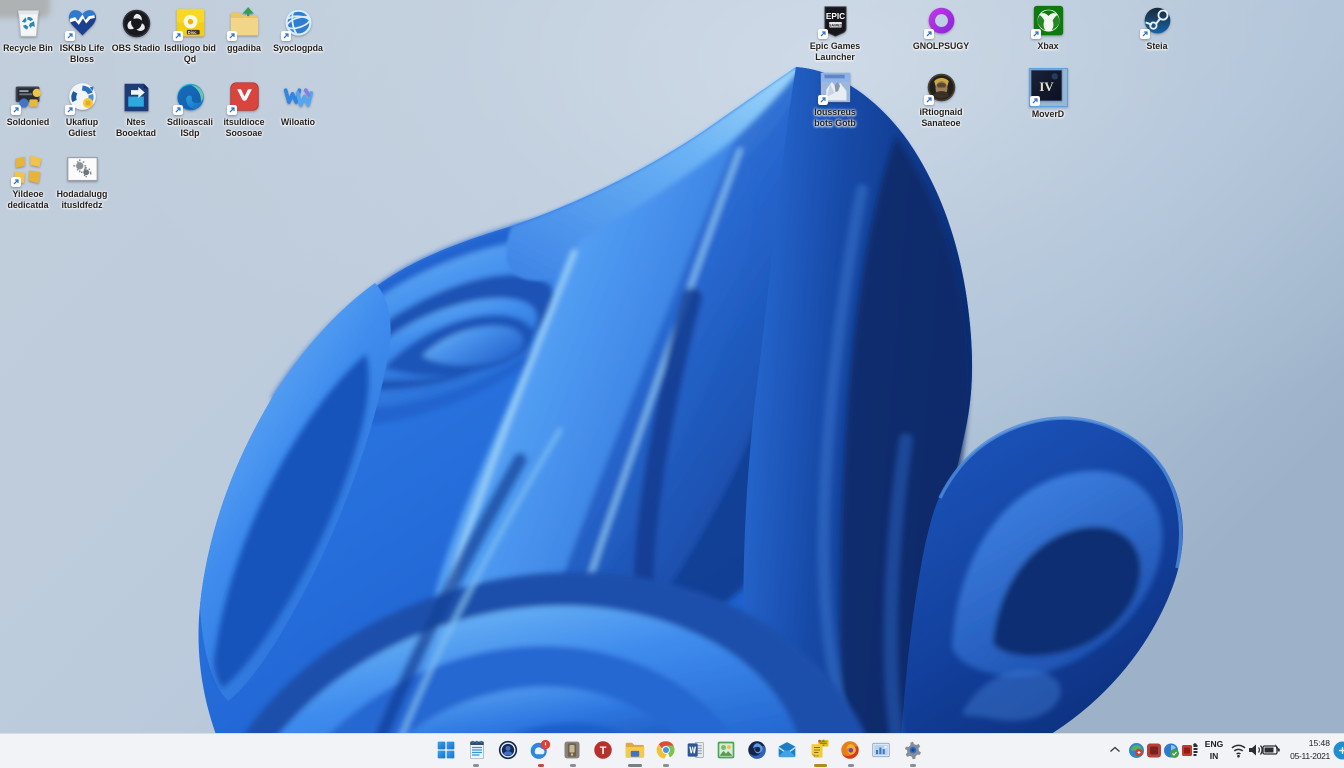 The width and height of the screenshot is (1344, 768). What do you see at coordinates (834, 16) in the screenshot?
I see `svg-text: EPIC` at bounding box center [834, 16].